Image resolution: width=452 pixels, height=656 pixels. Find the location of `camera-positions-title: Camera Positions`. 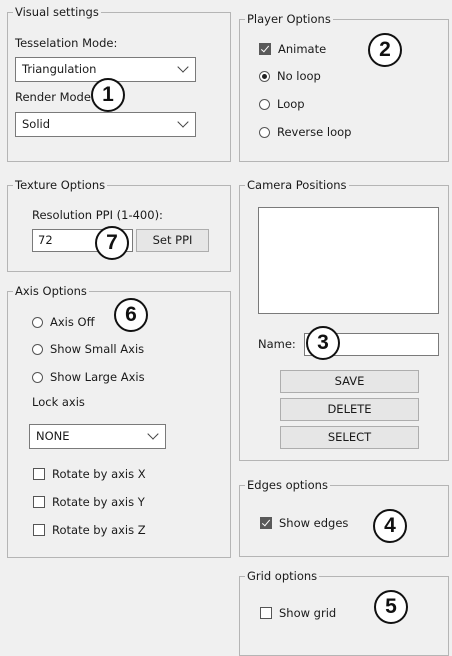

camera-positions-title: Camera Positions is located at coordinates (297, 185).